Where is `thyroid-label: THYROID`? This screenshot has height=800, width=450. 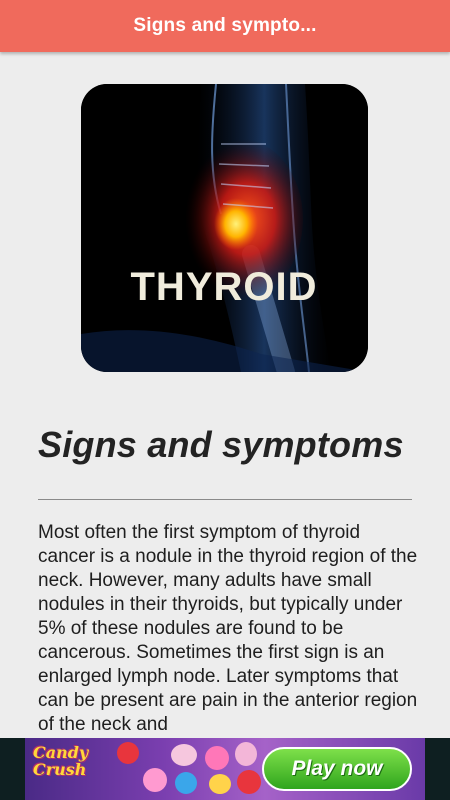
thyroid-label: THYROID is located at coordinates (224, 287).